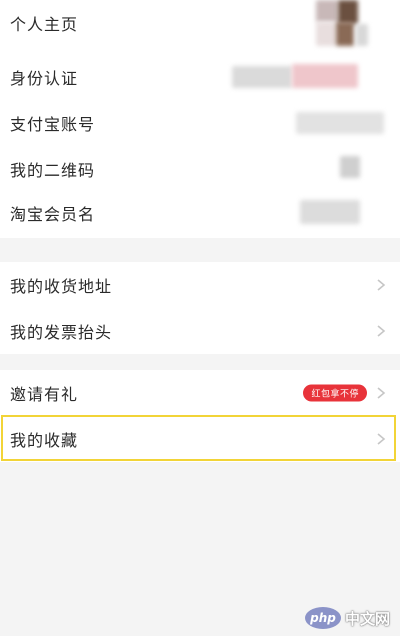 The image size is (400, 636). Describe the element at coordinates (61, 332) in the screenshot. I see `row-label: 我的发票抬头` at that location.